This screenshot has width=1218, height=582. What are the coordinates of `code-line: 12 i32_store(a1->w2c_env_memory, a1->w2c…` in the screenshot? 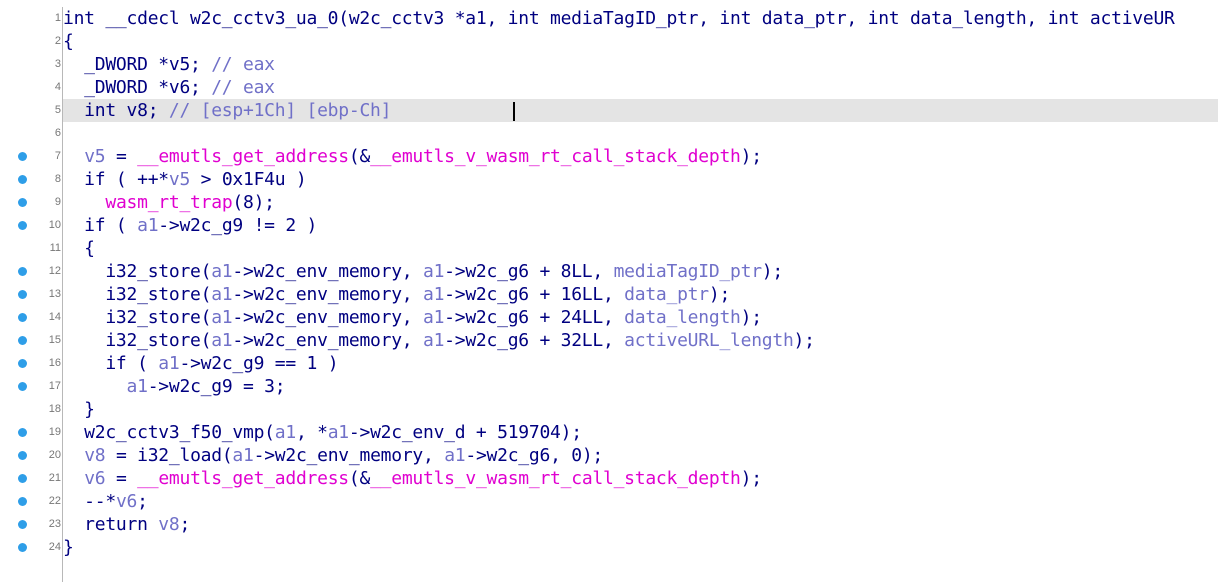 It's located at (609, 271).